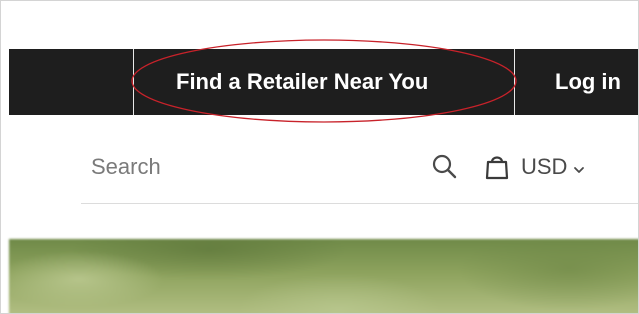  I want to click on currency-selector: USD, so click(553, 167).